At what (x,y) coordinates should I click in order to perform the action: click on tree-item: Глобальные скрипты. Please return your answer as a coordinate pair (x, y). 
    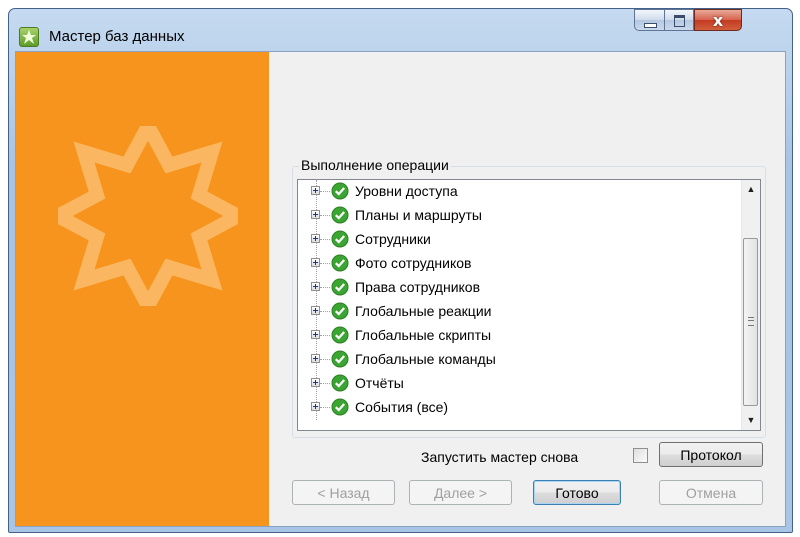
    Looking at the image, I should click on (519, 336).